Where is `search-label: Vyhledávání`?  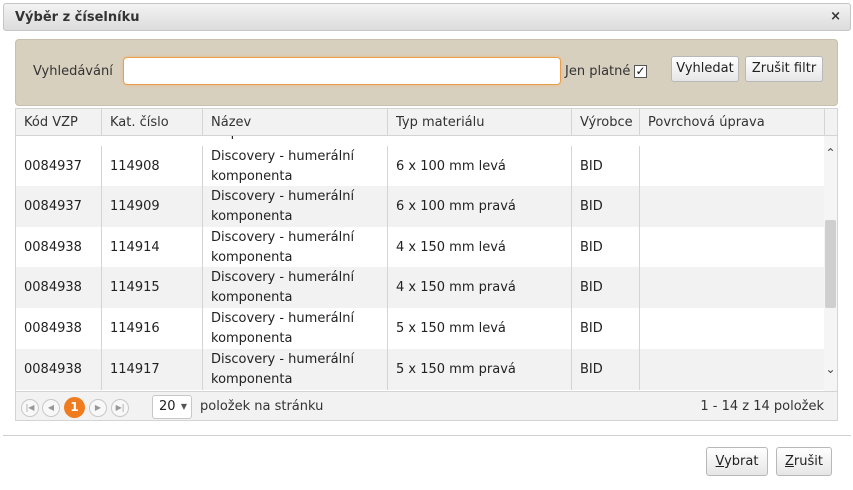
search-label: Vyhledávání is located at coordinates (73, 71).